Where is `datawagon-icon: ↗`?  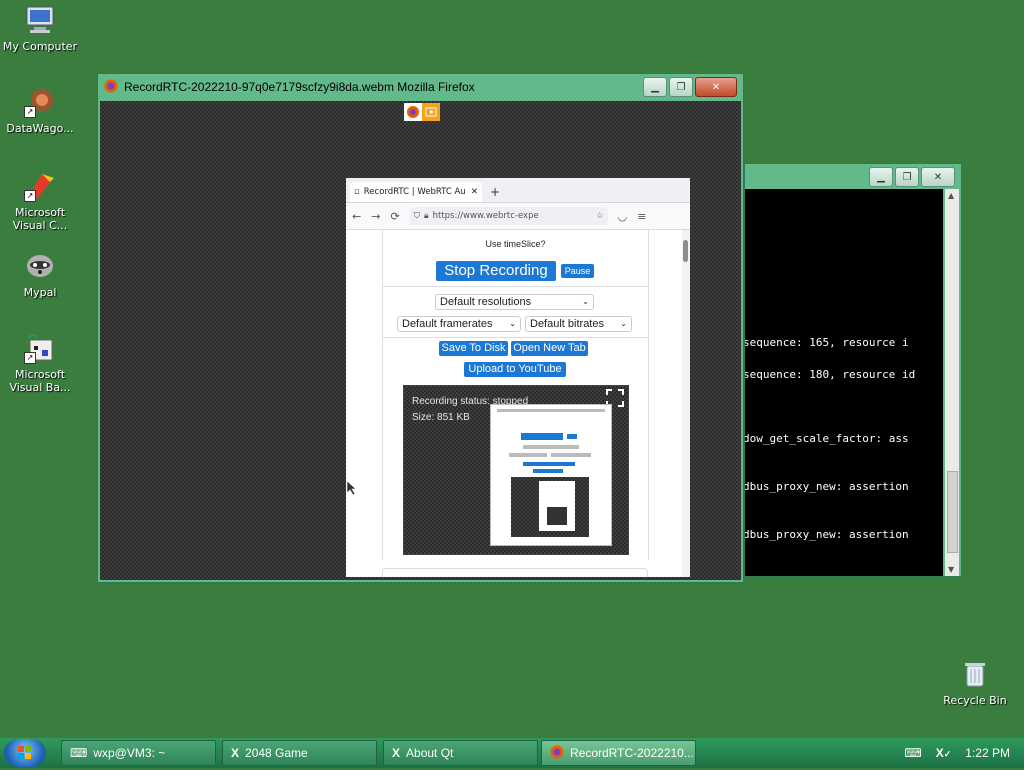
datawagon-icon: ↗ is located at coordinates (40, 102).